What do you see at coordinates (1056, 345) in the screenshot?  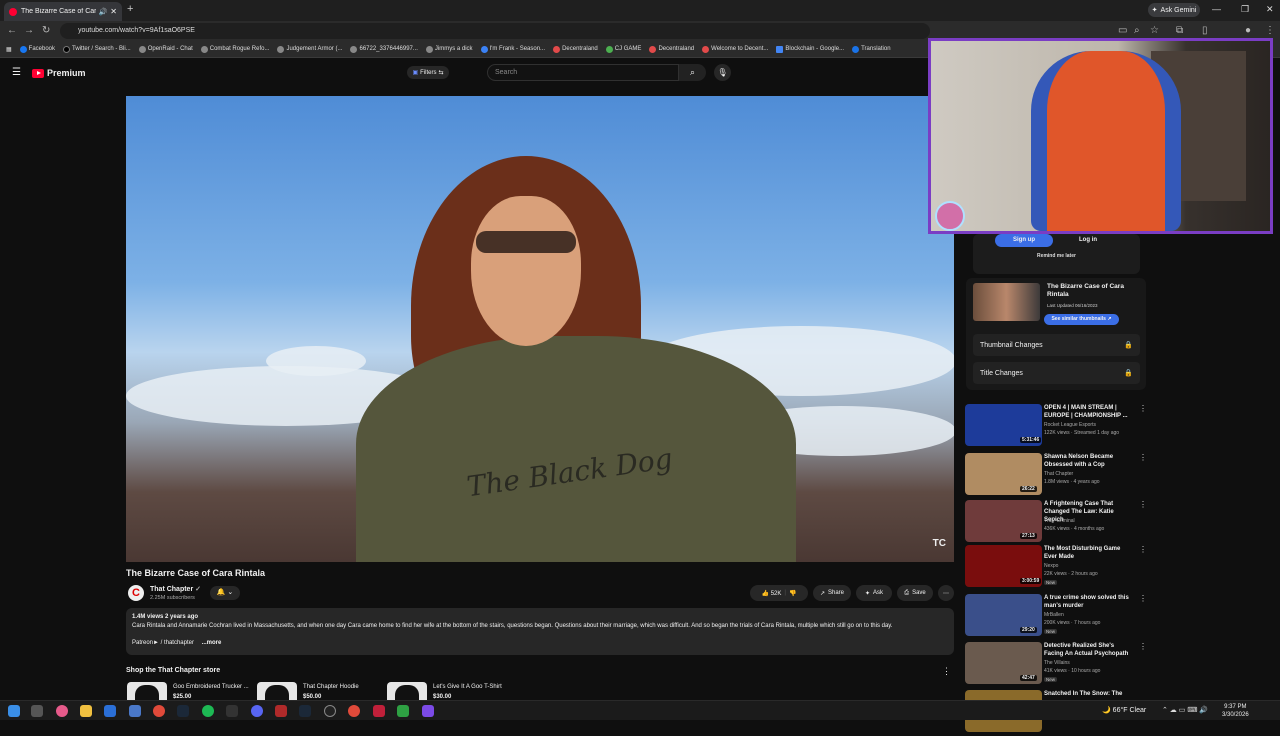 I see `thumbnail-changes-row: Thumbnail Changes 🔒` at bounding box center [1056, 345].